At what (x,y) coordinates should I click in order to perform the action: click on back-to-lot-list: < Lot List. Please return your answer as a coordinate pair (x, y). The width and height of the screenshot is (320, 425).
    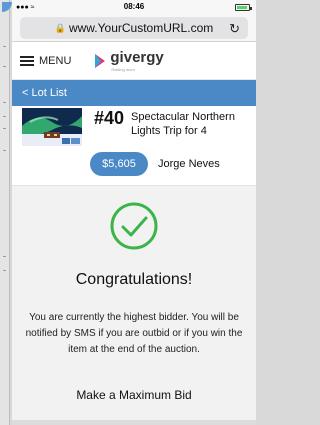
    Looking at the image, I should click on (134, 93).